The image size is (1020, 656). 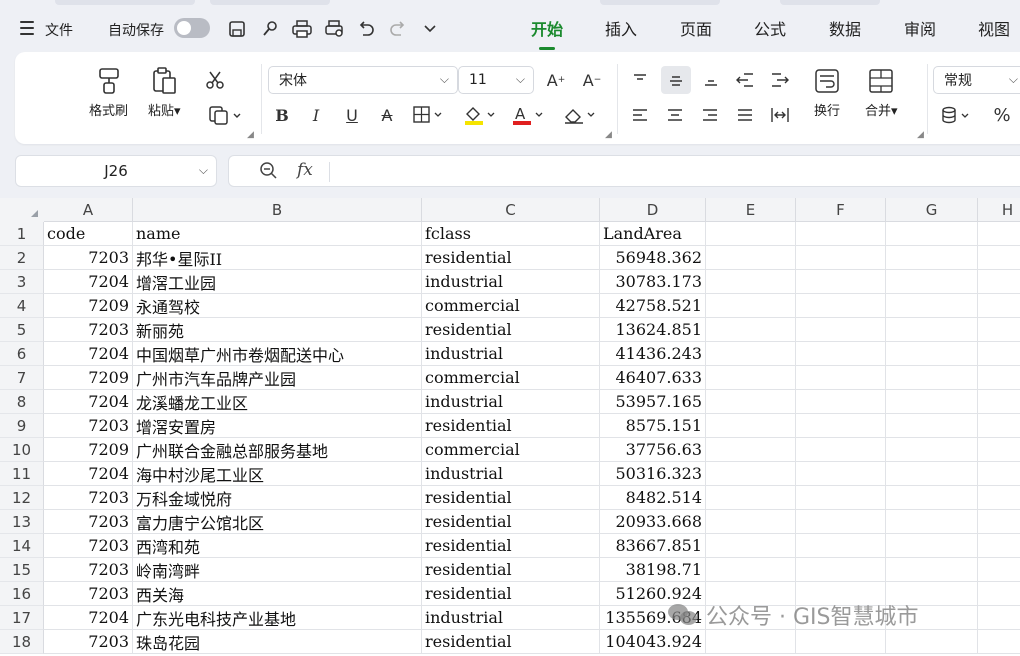 What do you see at coordinates (305, 170) in the screenshot?
I see `function-icon: fx` at bounding box center [305, 170].